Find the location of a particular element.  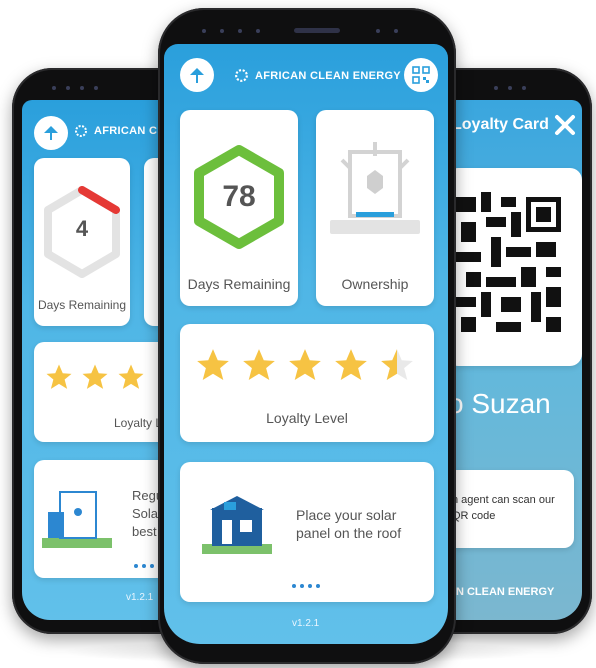

loyalty-card: Loyalty Level is located at coordinates (307, 383).